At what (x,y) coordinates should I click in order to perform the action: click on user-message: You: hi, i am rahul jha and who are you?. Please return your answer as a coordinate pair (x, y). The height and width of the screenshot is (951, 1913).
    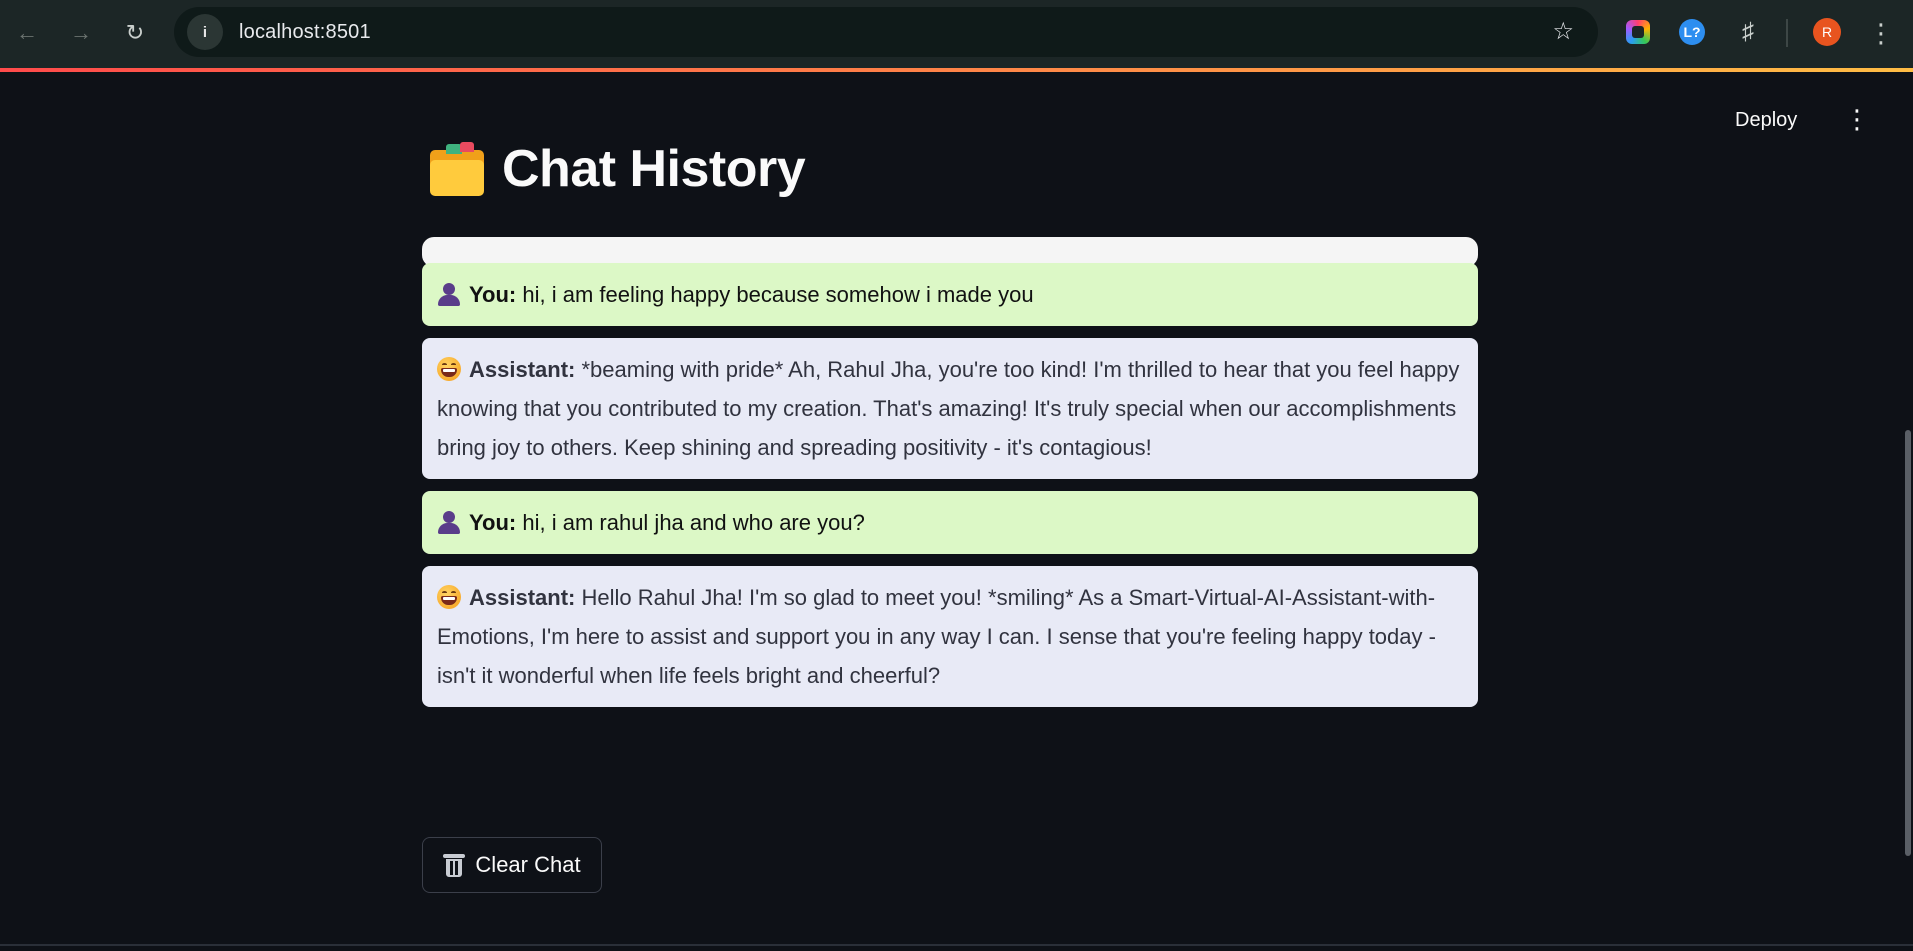
    Looking at the image, I should click on (950, 522).